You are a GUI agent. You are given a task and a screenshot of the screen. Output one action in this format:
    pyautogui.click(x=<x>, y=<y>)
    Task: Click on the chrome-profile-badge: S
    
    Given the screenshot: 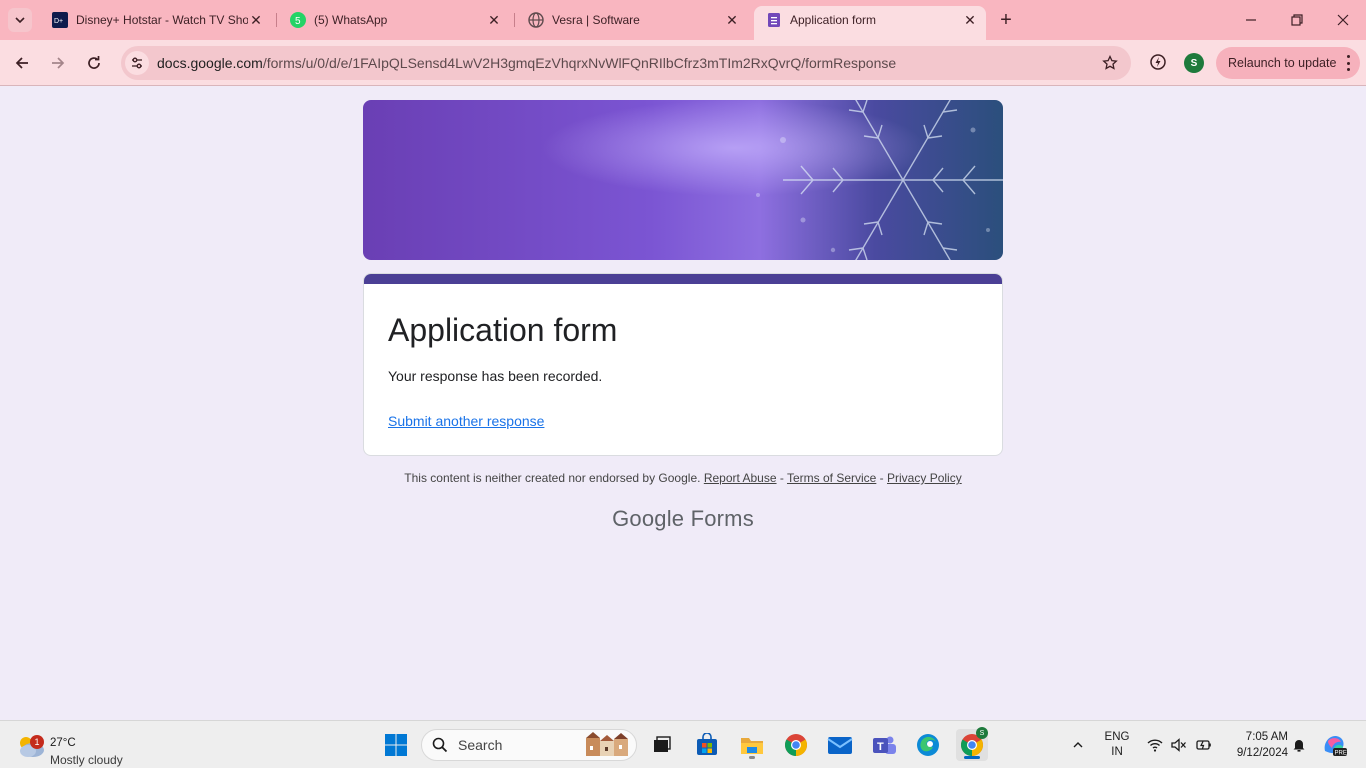 What is the action you would take?
    pyautogui.click(x=982, y=733)
    